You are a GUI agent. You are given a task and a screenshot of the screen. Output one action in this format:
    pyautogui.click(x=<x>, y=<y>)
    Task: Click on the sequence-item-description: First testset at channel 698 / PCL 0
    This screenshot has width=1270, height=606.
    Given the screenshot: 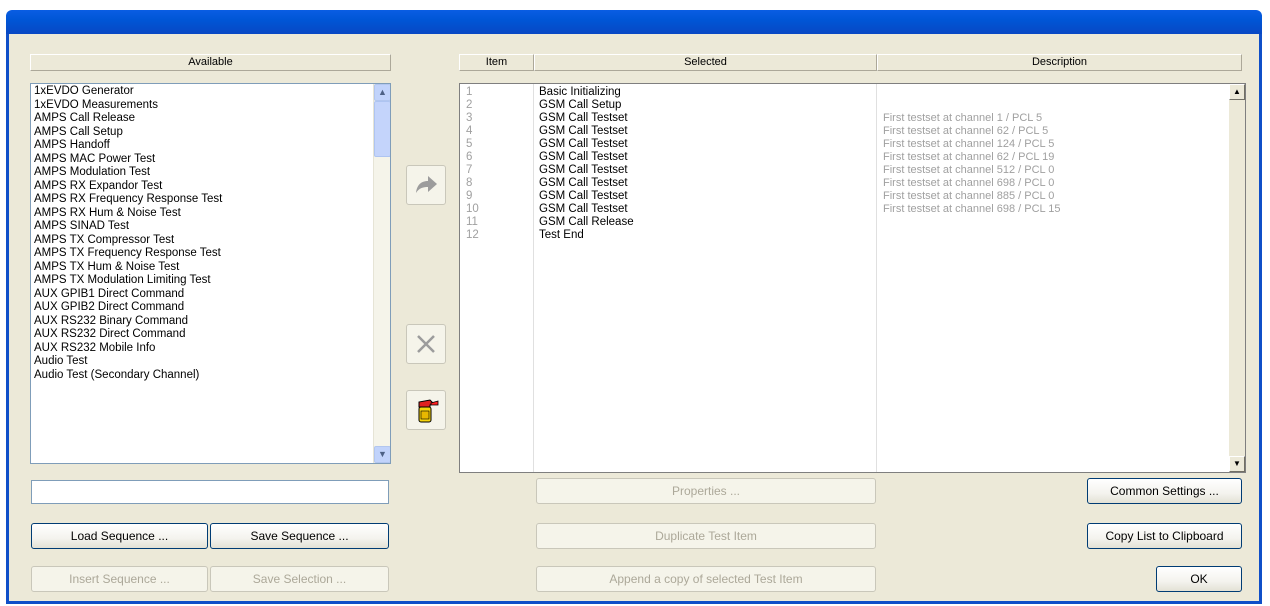 What is the action you would take?
    pyautogui.click(x=972, y=183)
    